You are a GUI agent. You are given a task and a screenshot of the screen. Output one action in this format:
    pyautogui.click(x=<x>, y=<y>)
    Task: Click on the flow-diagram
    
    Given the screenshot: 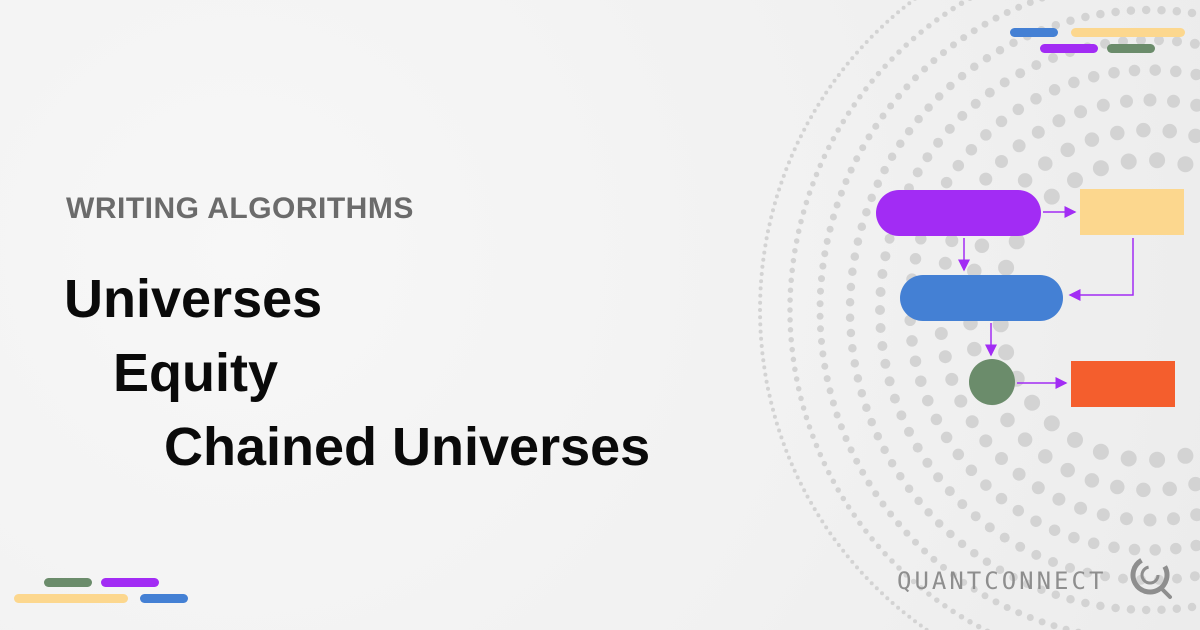 What is the action you would take?
    pyautogui.click(x=1030, y=298)
    